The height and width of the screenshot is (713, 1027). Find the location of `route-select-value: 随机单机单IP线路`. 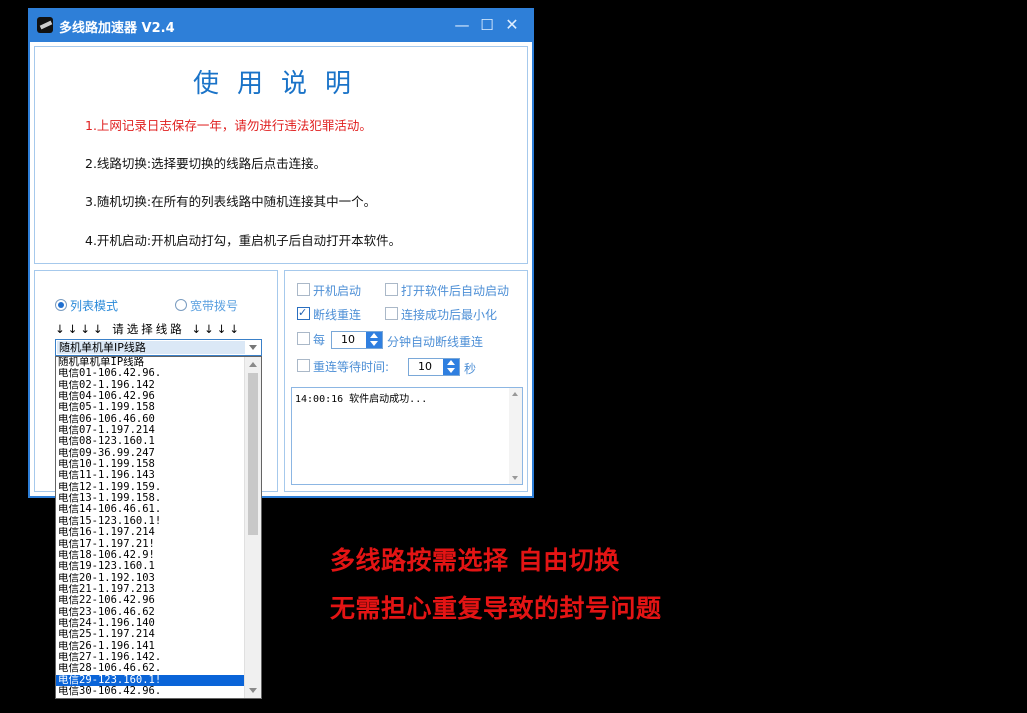

route-select-value: 随机单机单IP线路 is located at coordinates (151, 347).